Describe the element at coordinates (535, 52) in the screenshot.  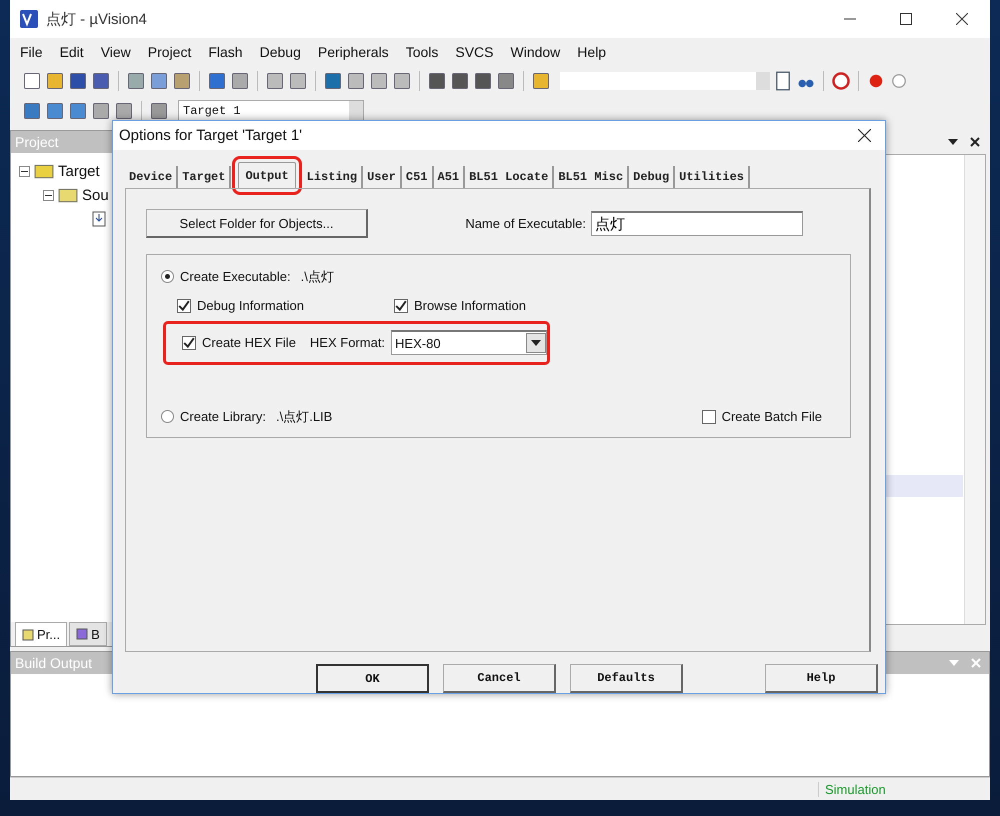
I see `menu-item: Window` at that location.